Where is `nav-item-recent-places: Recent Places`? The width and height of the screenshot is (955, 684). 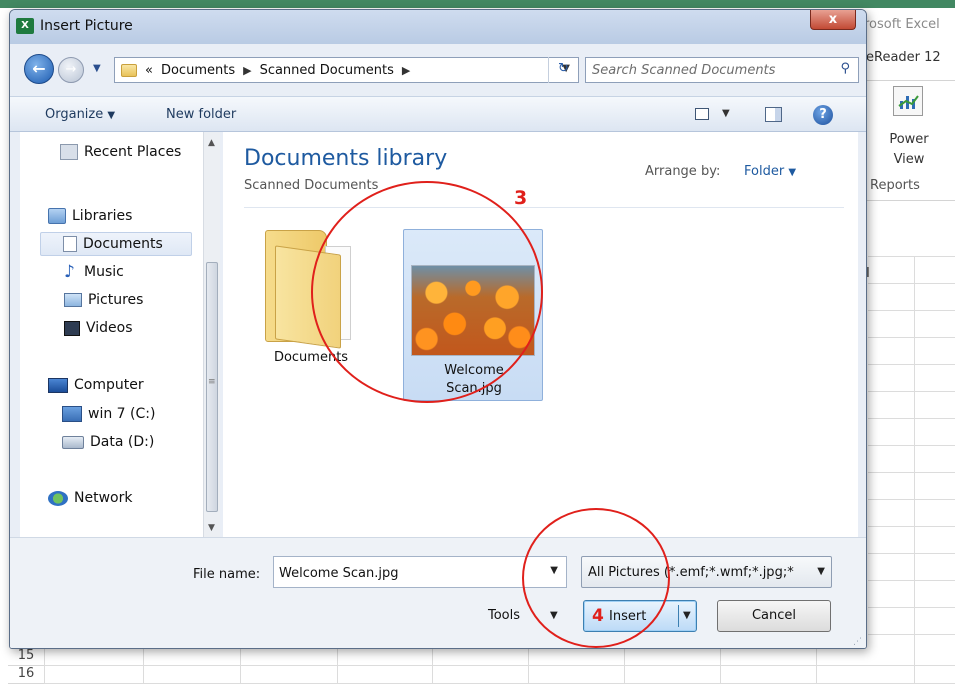
nav-item-recent-places: Recent Places is located at coordinates (120, 152).